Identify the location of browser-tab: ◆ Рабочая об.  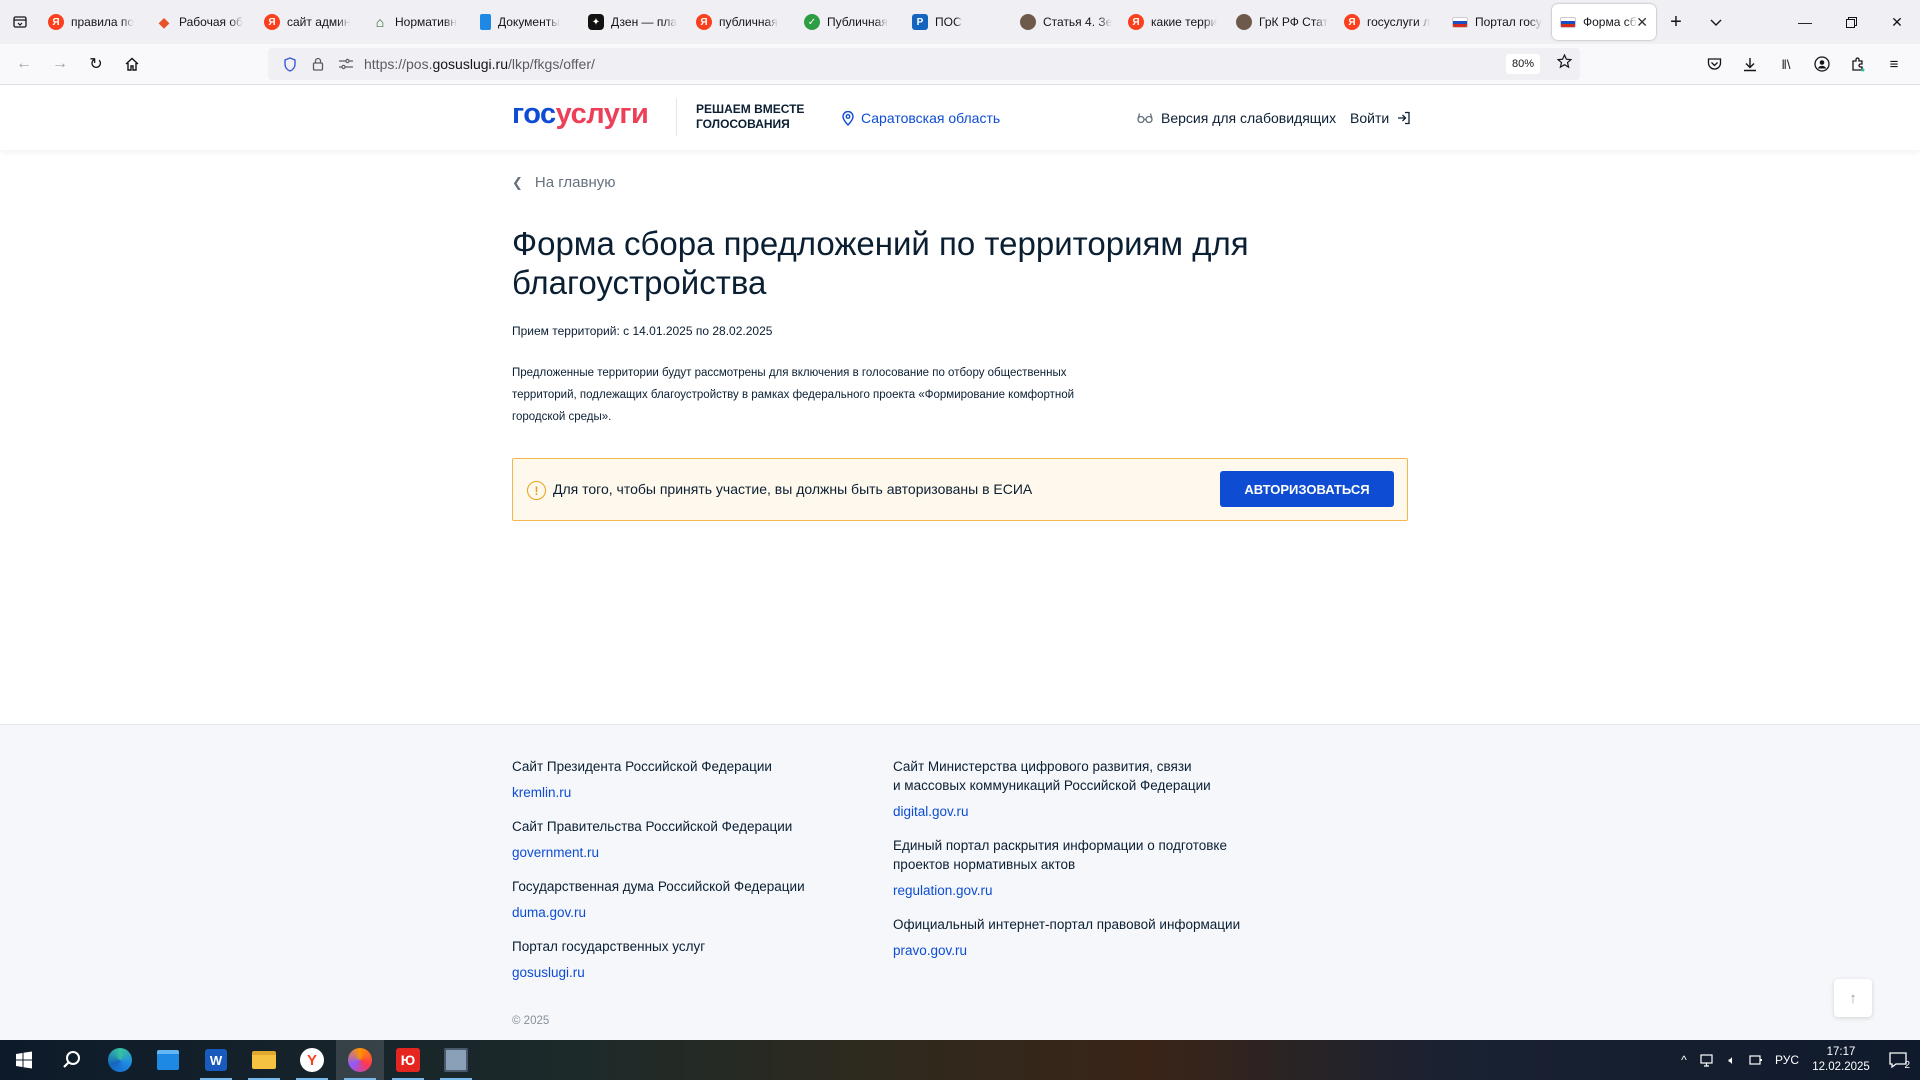
(202, 22).